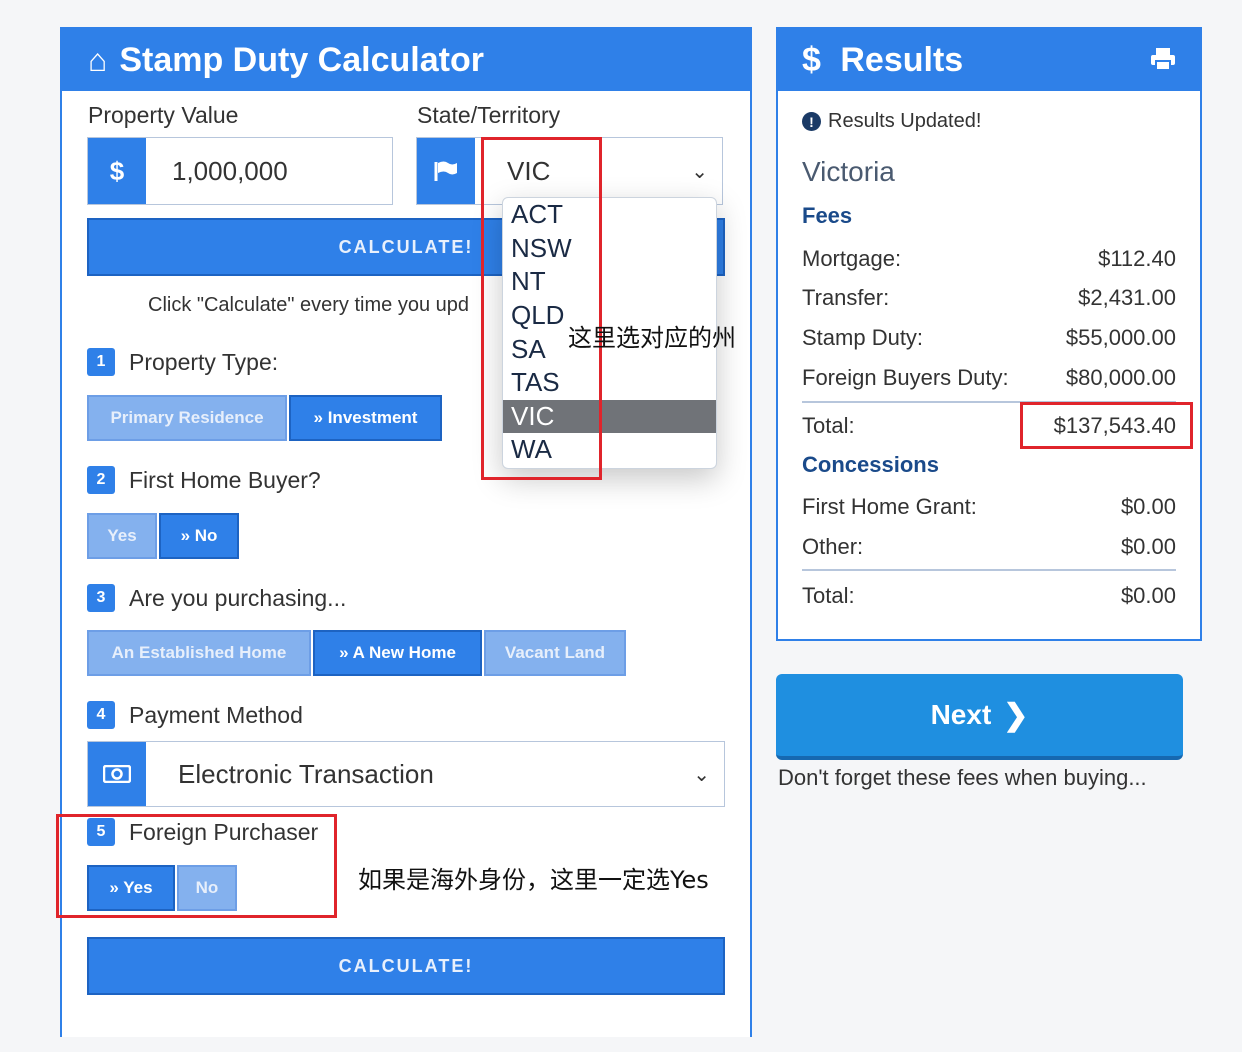 The width and height of the screenshot is (1242, 1052). What do you see at coordinates (533, 880) in the screenshot?
I see `foreign-annotation: 如果是海外身份，这里一定选Yes` at bounding box center [533, 880].